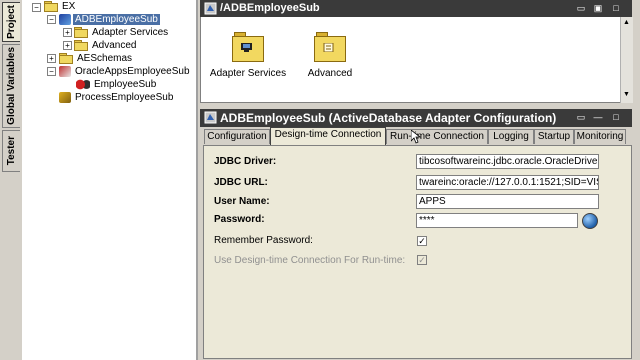 This screenshot has width=640, height=360. I want to click on collapse-adbemployeesub-toggle: −, so click(51, 19).